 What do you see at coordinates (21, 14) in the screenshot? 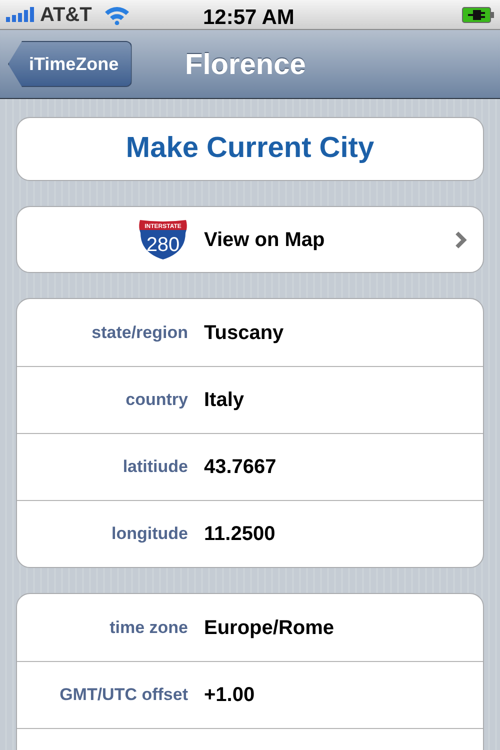
I see `signal-icon` at bounding box center [21, 14].